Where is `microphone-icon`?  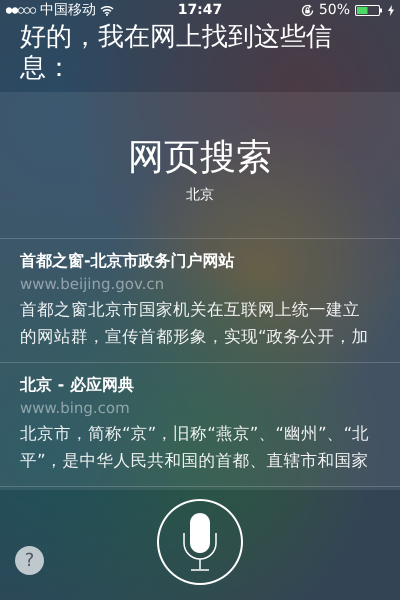
microphone-icon is located at coordinates (200, 542).